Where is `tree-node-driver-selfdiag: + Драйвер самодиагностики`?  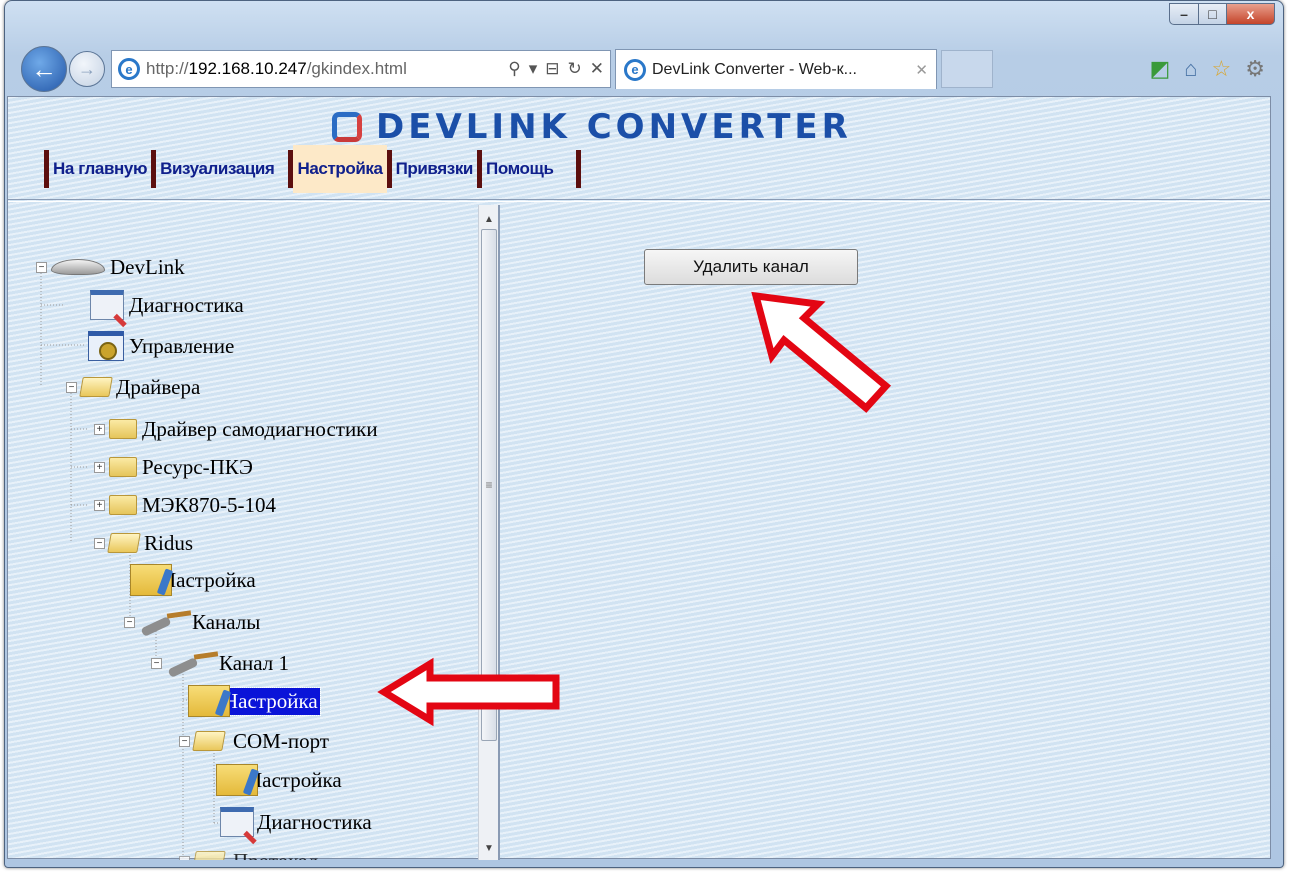 tree-node-driver-selfdiag: + Драйвер самодиагностики is located at coordinates (237, 429).